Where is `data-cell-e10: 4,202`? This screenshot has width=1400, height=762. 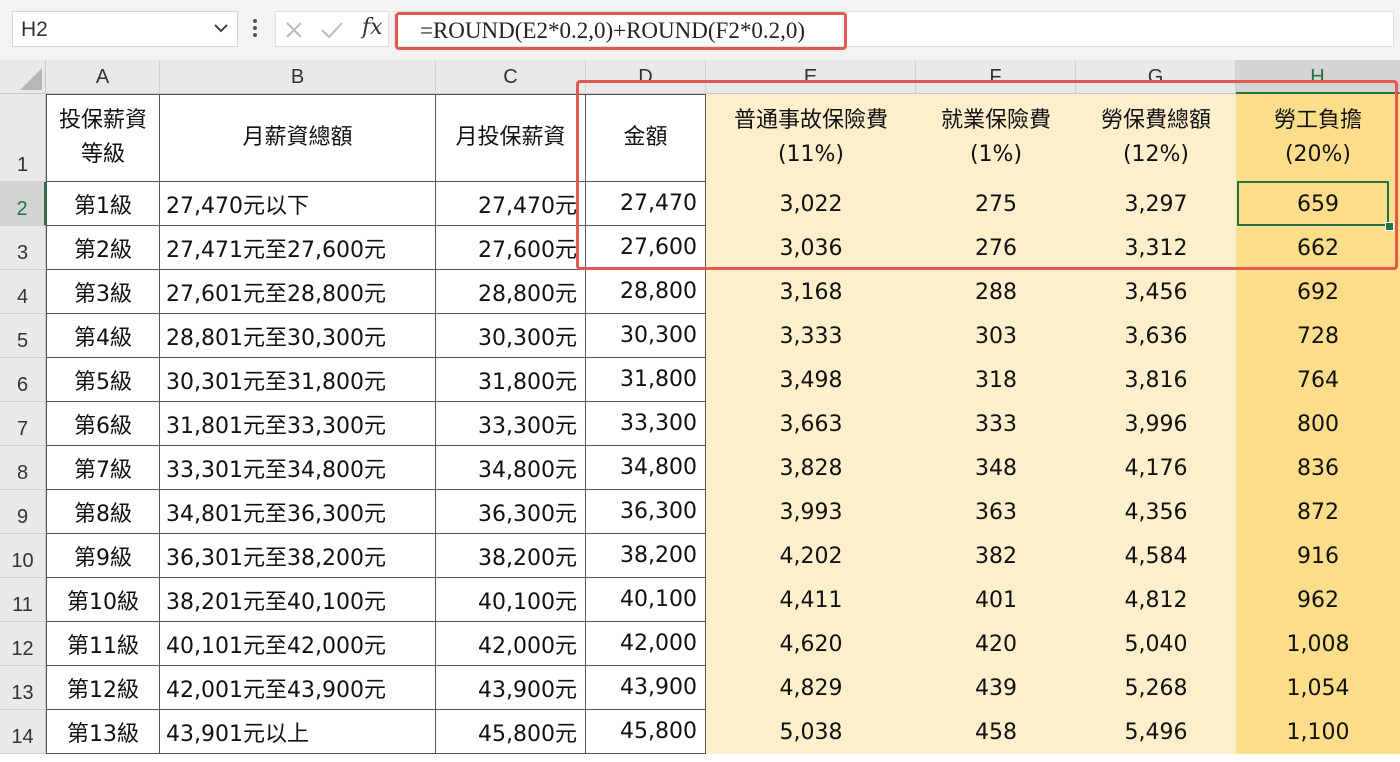 data-cell-e10: 4,202 is located at coordinates (811, 556).